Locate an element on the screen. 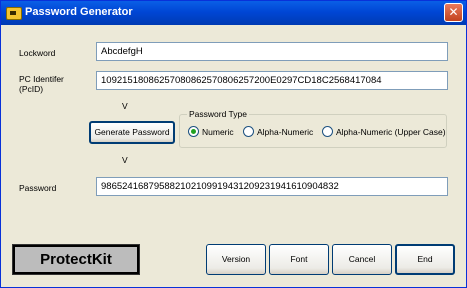 The width and height of the screenshot is (467, 288). close-icon: ✕ is located at coordinates (453, 12).